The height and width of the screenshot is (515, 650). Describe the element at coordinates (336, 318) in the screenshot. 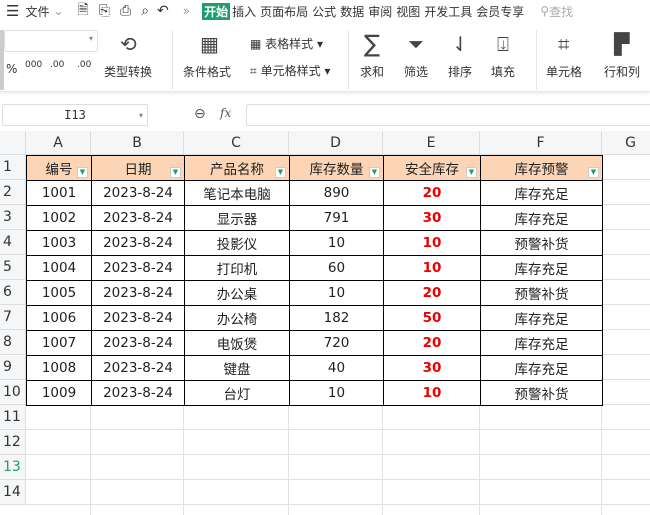

I see `table-cell: 182` at that location.